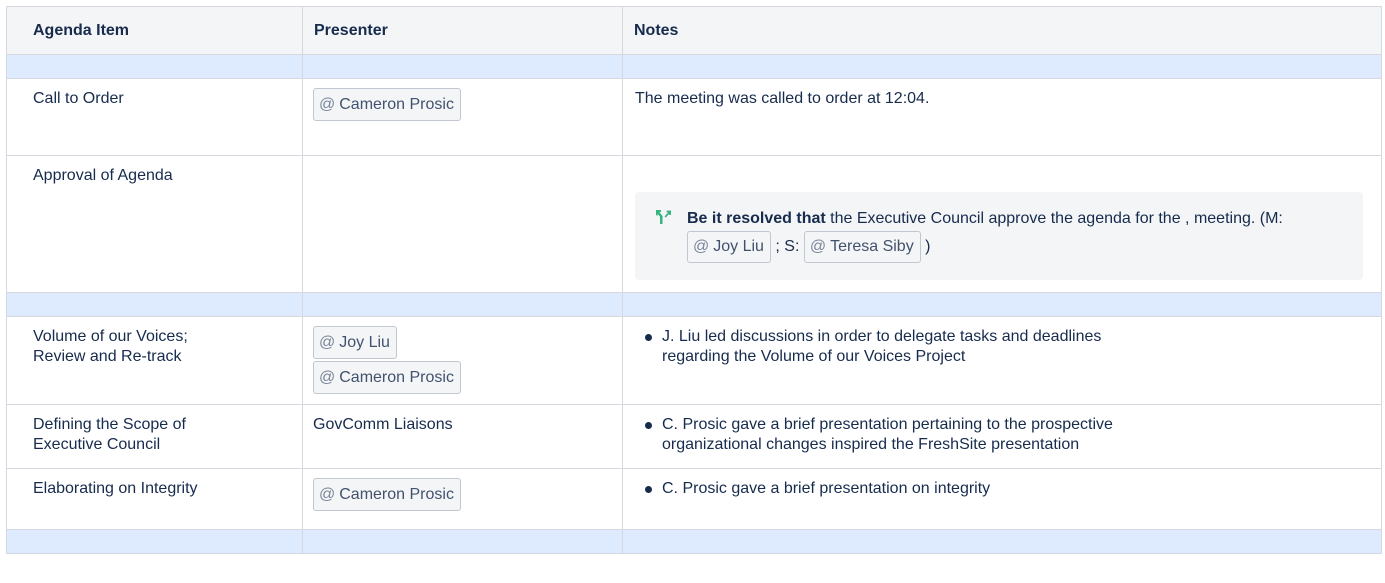  I want to click on mention-name: Teresa Siby, so click(872, 246).